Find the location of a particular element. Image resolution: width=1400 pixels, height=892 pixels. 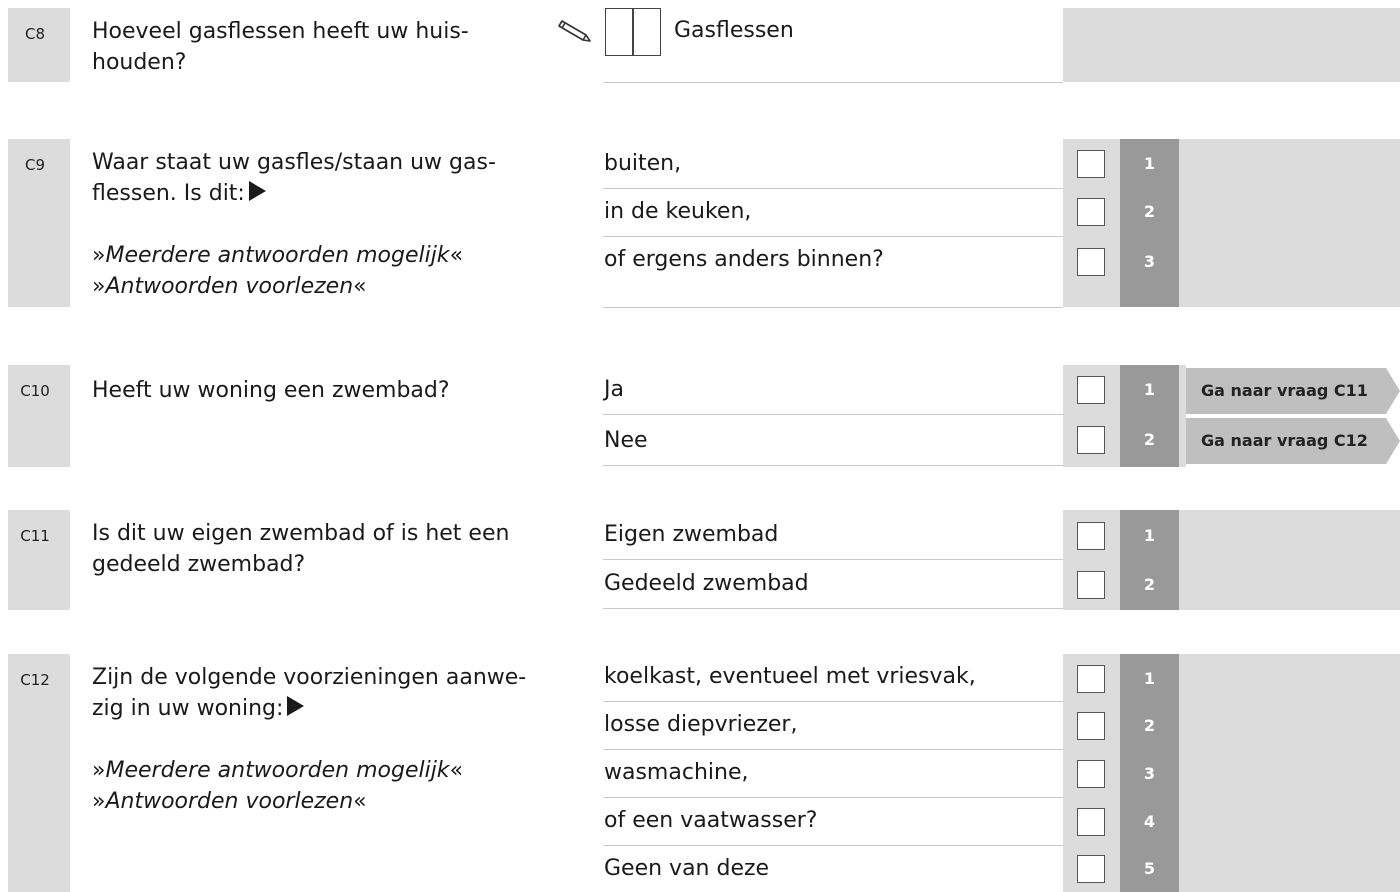

question-text-line: flessen. Is dit: is located at coordinates (168, 193).